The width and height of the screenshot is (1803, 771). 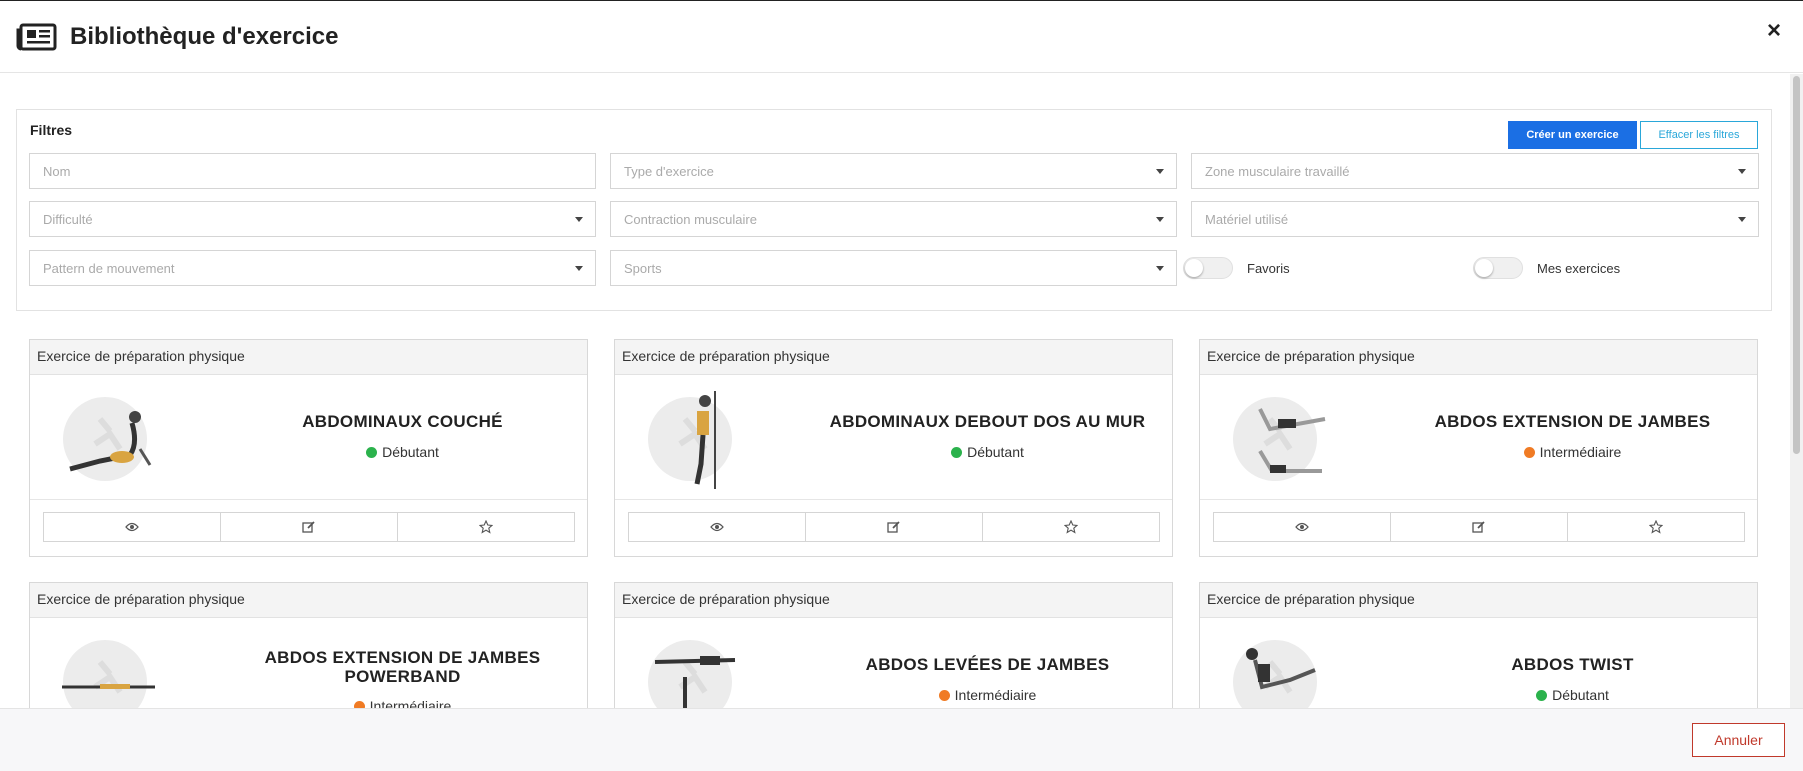 I want to click on modal-scrollbar, so click(x=1796, y=391).